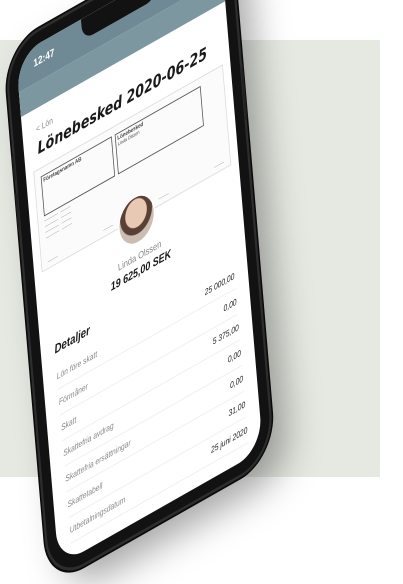  What do you see at coordinates (237, 409) in the screenshot?
I see `detail-value: 31,00` at bounding box center [237, 409].